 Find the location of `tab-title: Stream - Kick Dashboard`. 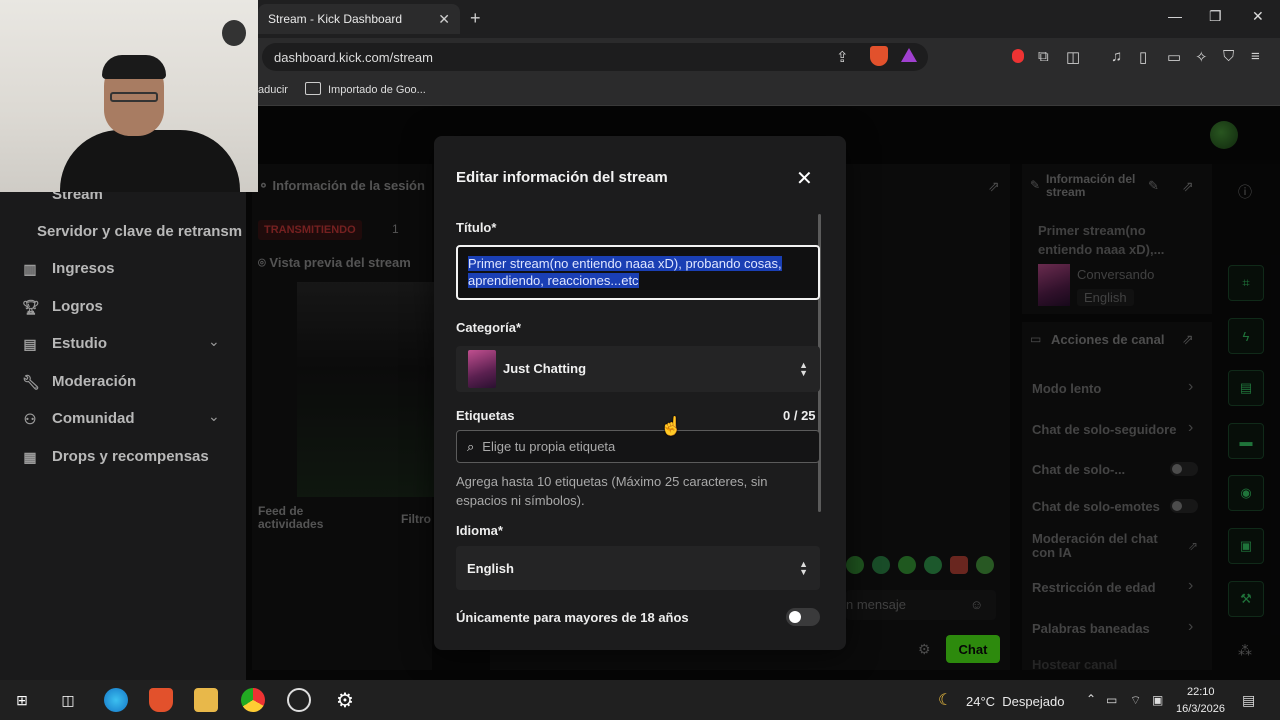

tab-title: Stream - Kick Dashboard is located at coordinates (335, 19).